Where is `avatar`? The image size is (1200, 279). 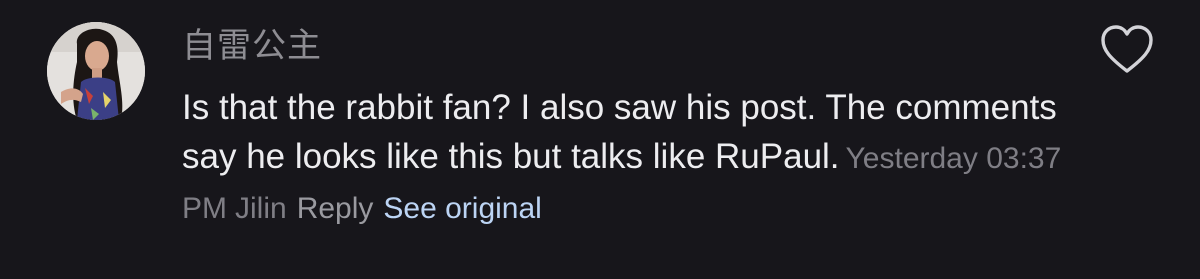 avatar is located at coordinates (96, 71).